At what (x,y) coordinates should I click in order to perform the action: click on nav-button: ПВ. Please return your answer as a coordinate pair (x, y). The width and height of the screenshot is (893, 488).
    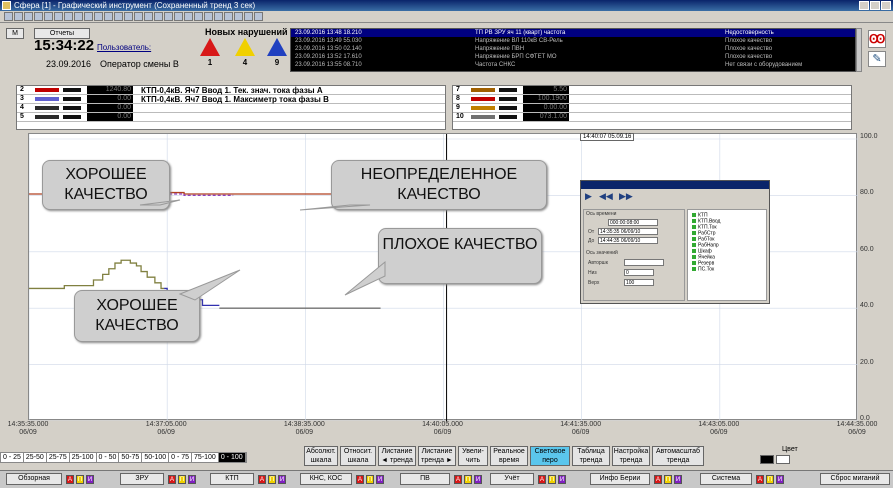
    Looking at the image, I should click on (425, 479).